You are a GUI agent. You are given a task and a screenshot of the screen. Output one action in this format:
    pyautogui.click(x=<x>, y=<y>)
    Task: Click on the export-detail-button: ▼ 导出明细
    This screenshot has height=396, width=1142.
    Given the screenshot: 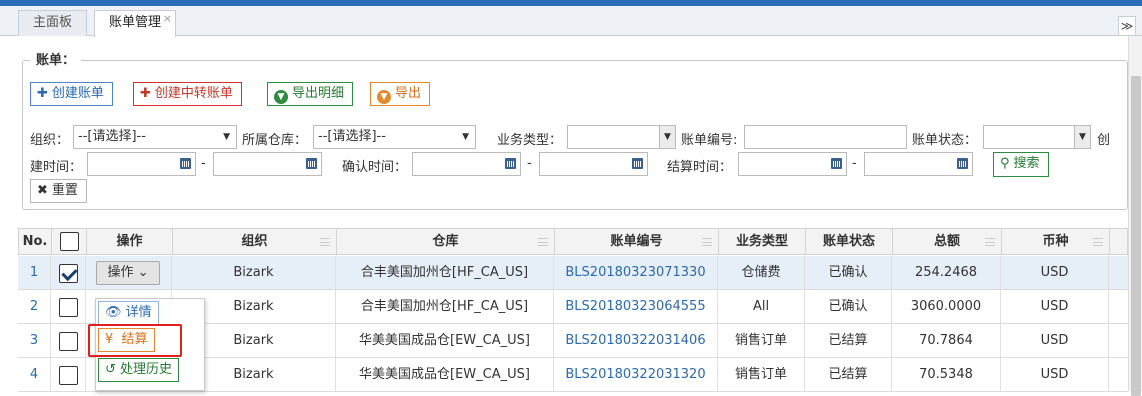 What is the action you would take?
    pyautogui.click(x=310, y=94)
    